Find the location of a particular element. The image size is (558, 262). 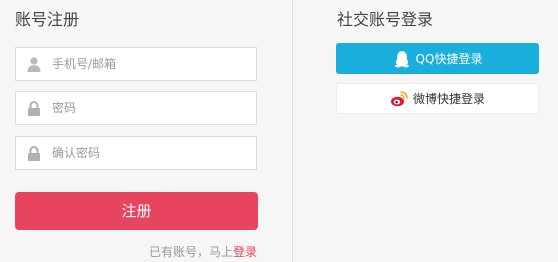

password-input is located at coordinates (149, 108).